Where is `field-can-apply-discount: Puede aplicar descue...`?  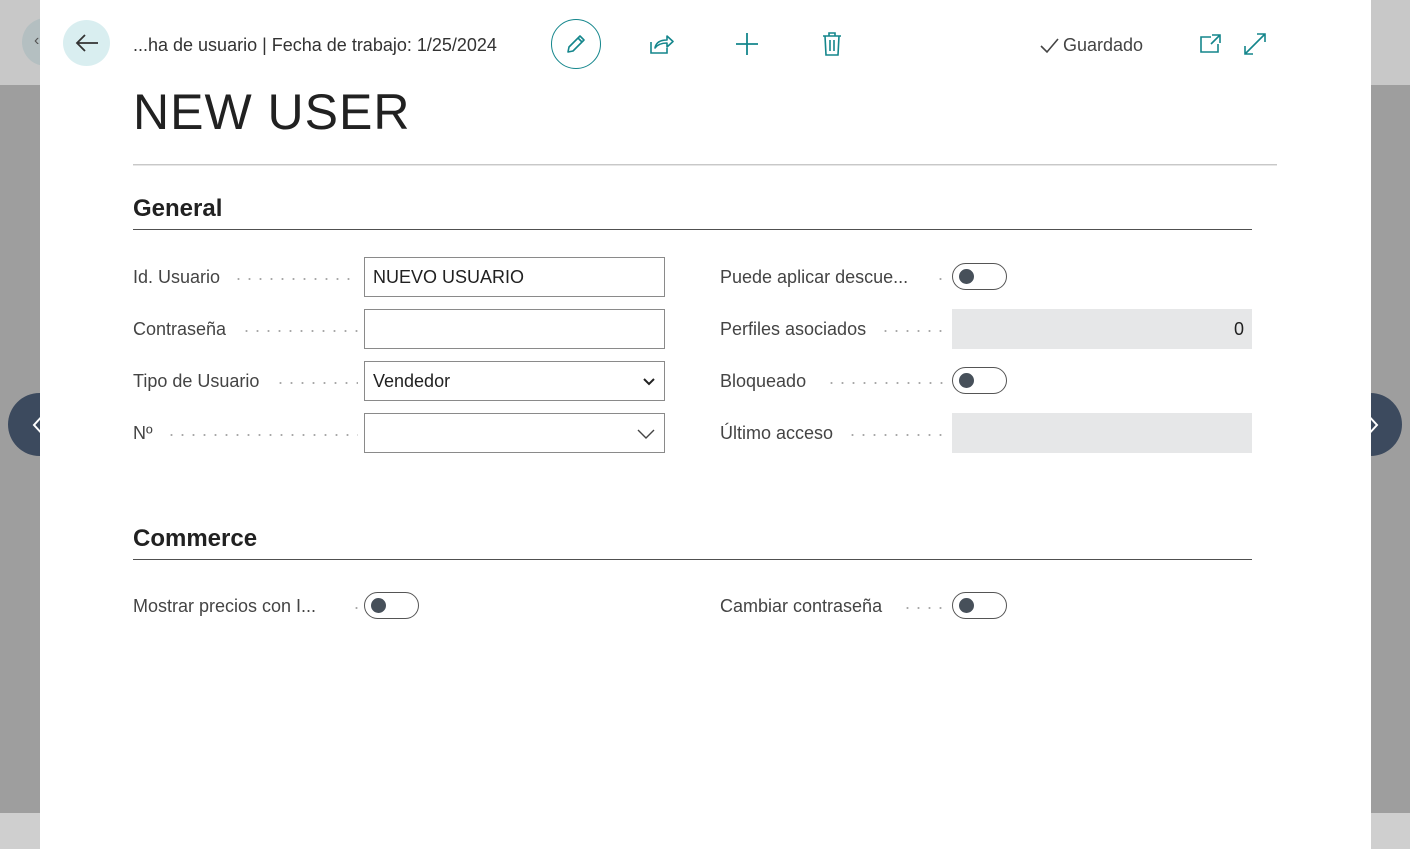
field-can-apply-discount: Puede aplicar descue... is located at coordinates (986, 277).